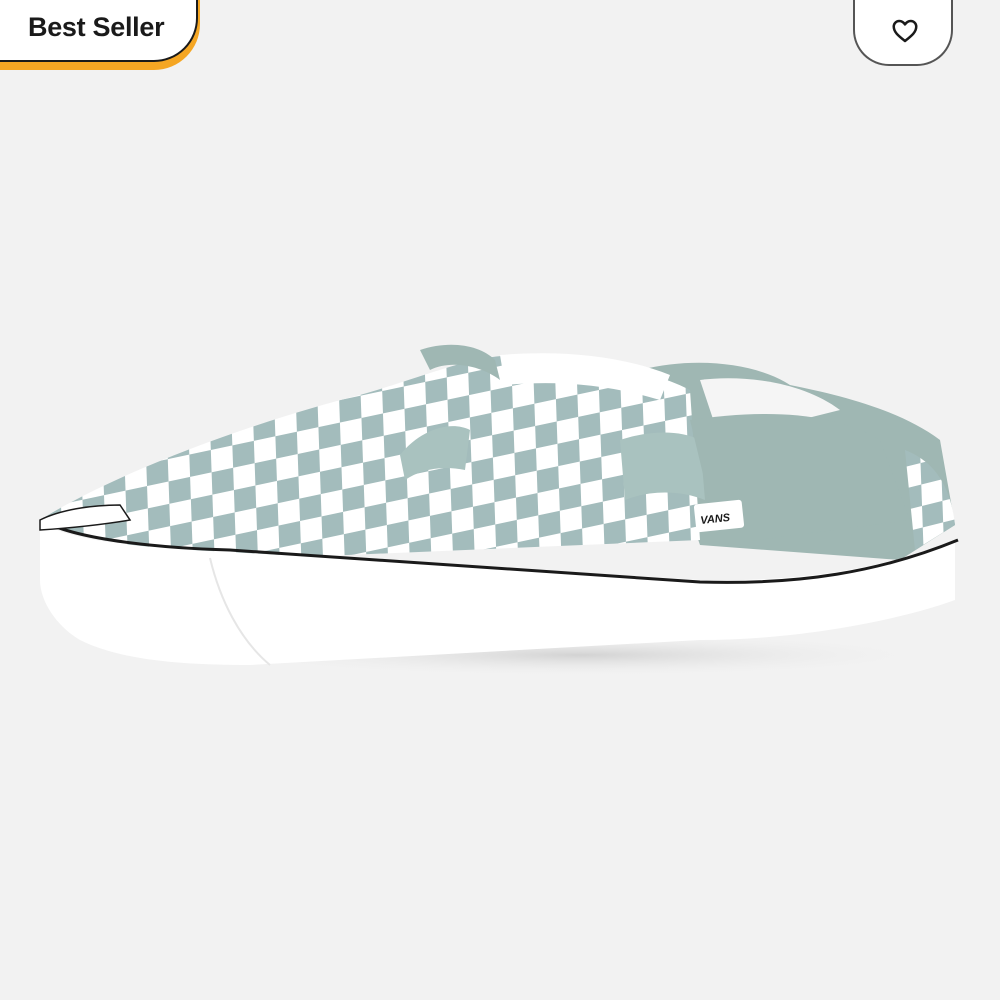 Image resolution: width=1000 pixels, height=1000 pixels. I want to click on heart-icon, so click(905, 31).